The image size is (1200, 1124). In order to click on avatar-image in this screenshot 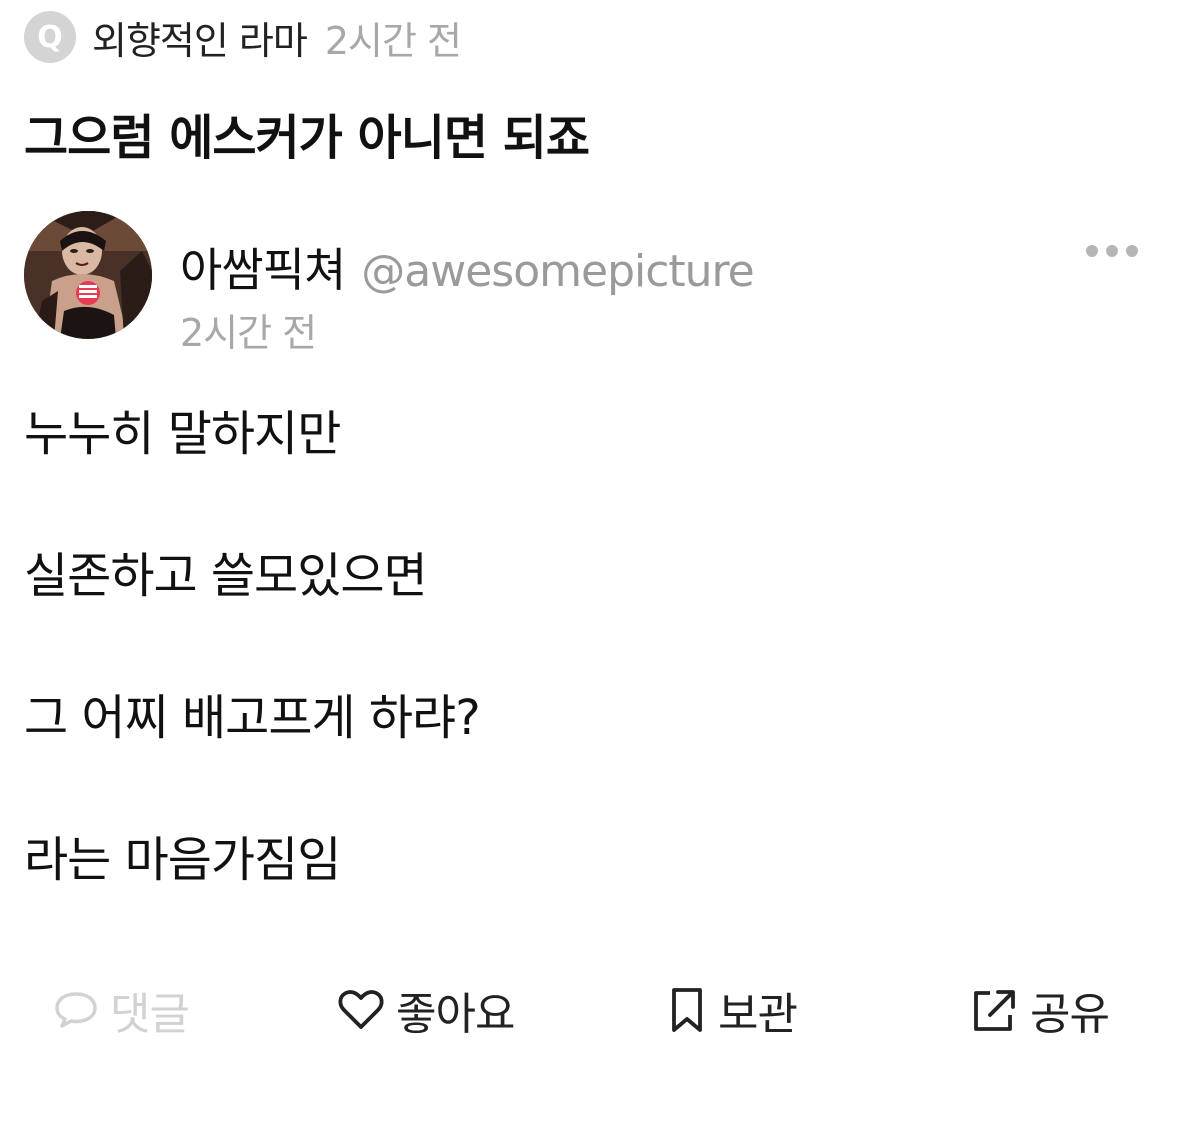, I will do `click(88, 275)`.